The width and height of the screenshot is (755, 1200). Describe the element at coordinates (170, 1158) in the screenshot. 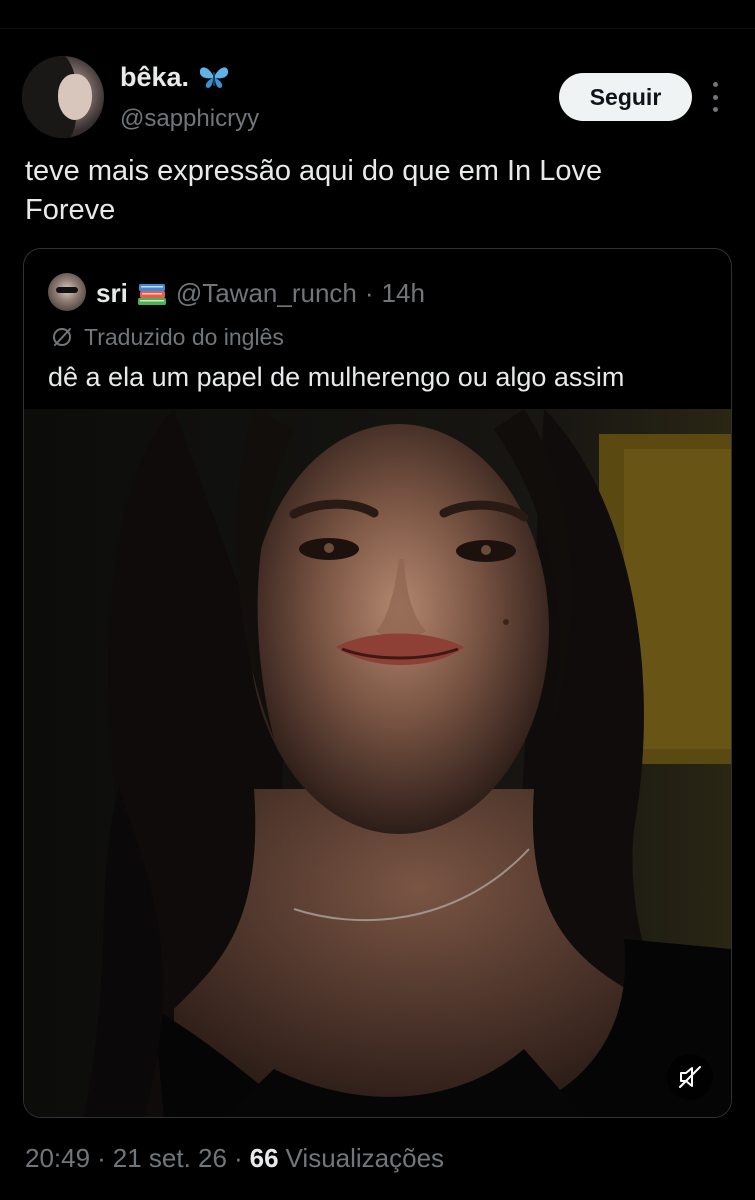

I see `tweet-date: 21 set. 26` at that location.